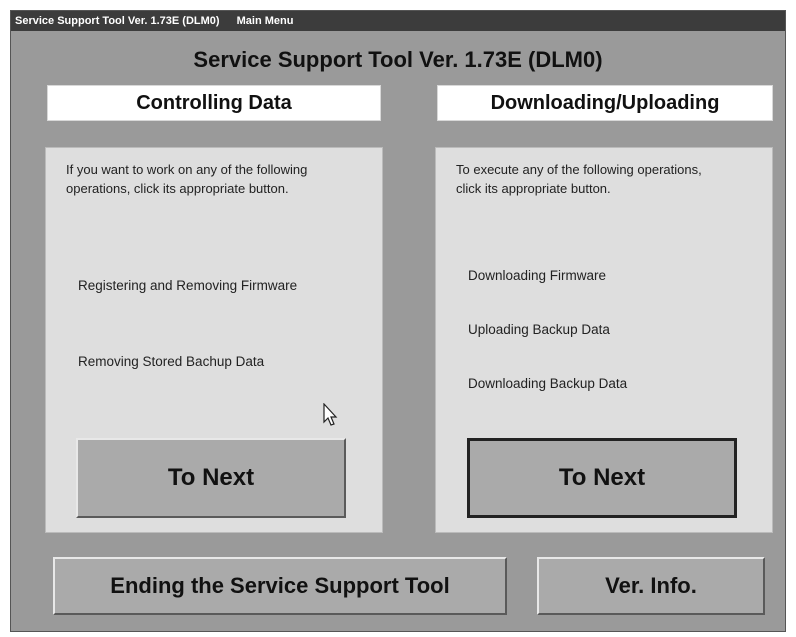 This screenshot has height=637, width=796. I want to click on controlling-data-next-button: To Next, so click(211, 478).